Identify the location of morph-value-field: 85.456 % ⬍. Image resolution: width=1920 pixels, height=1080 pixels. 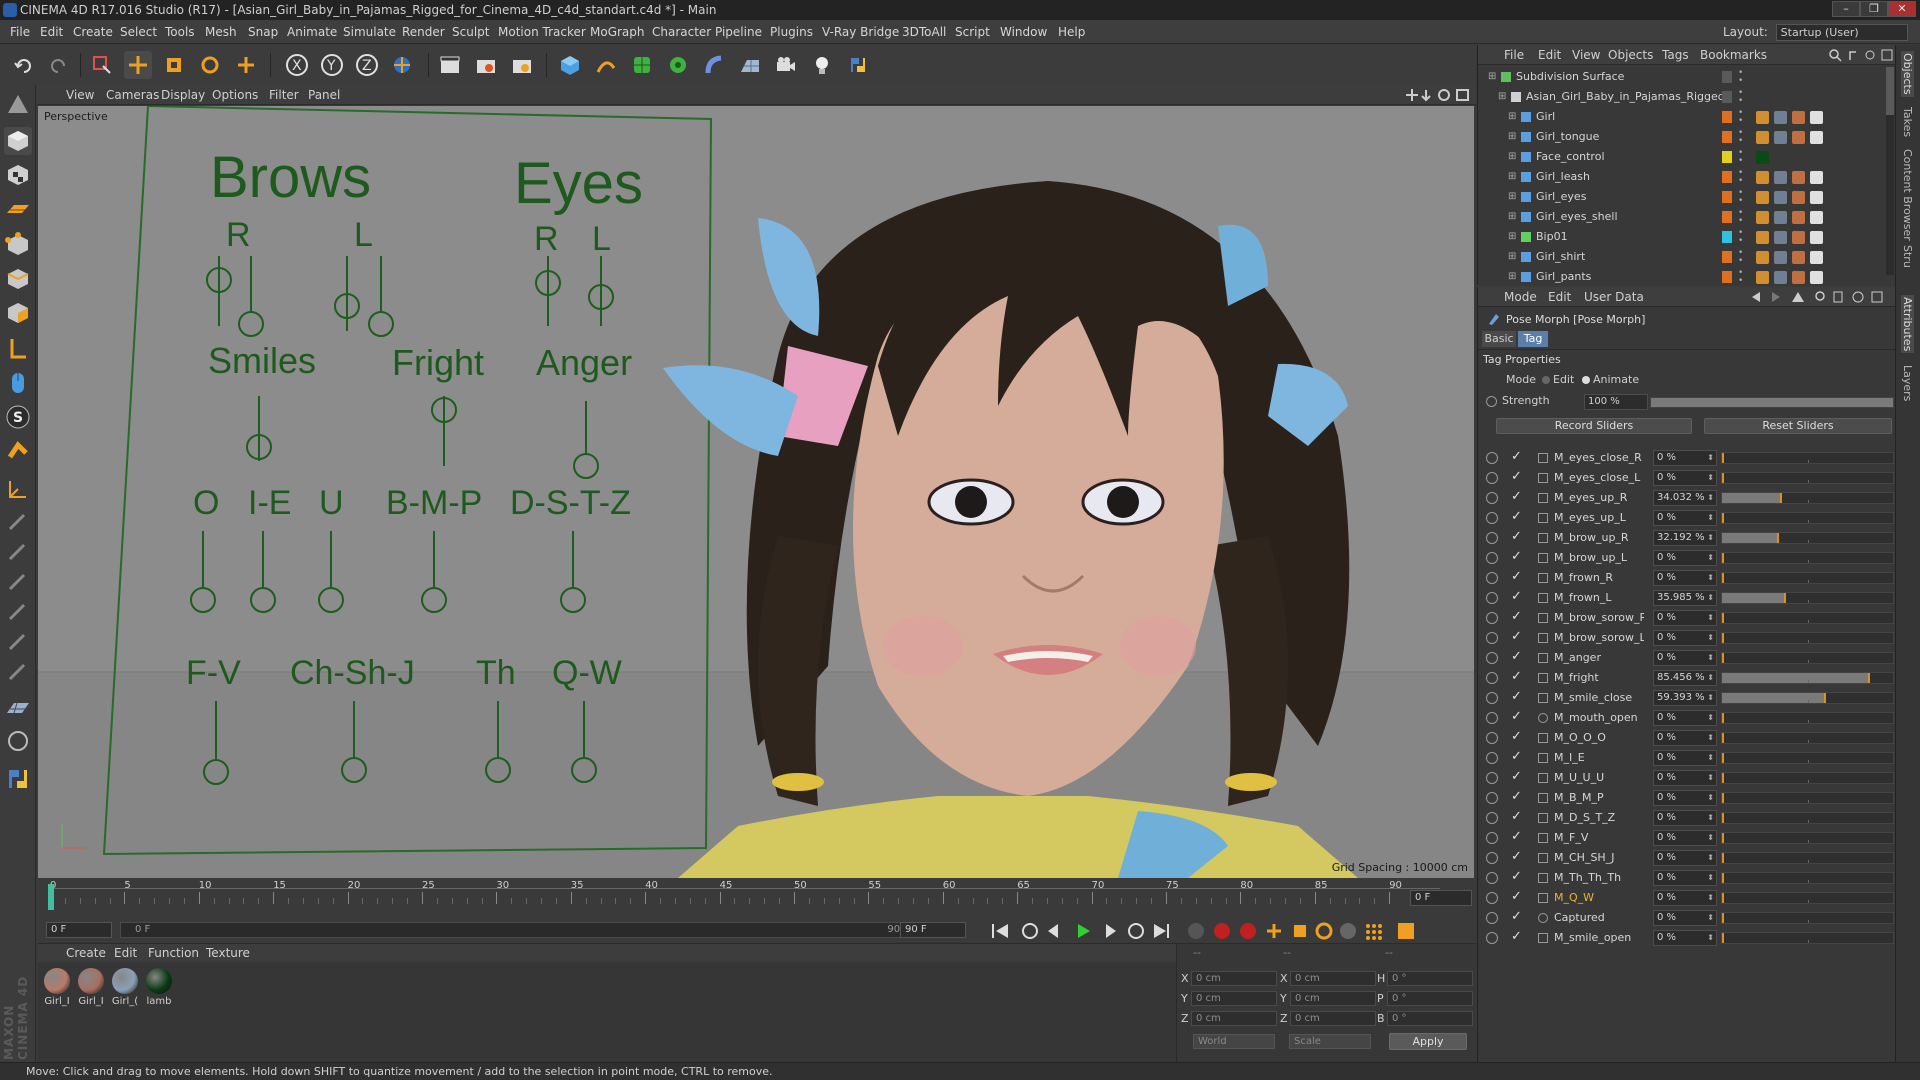
(1685, 678).